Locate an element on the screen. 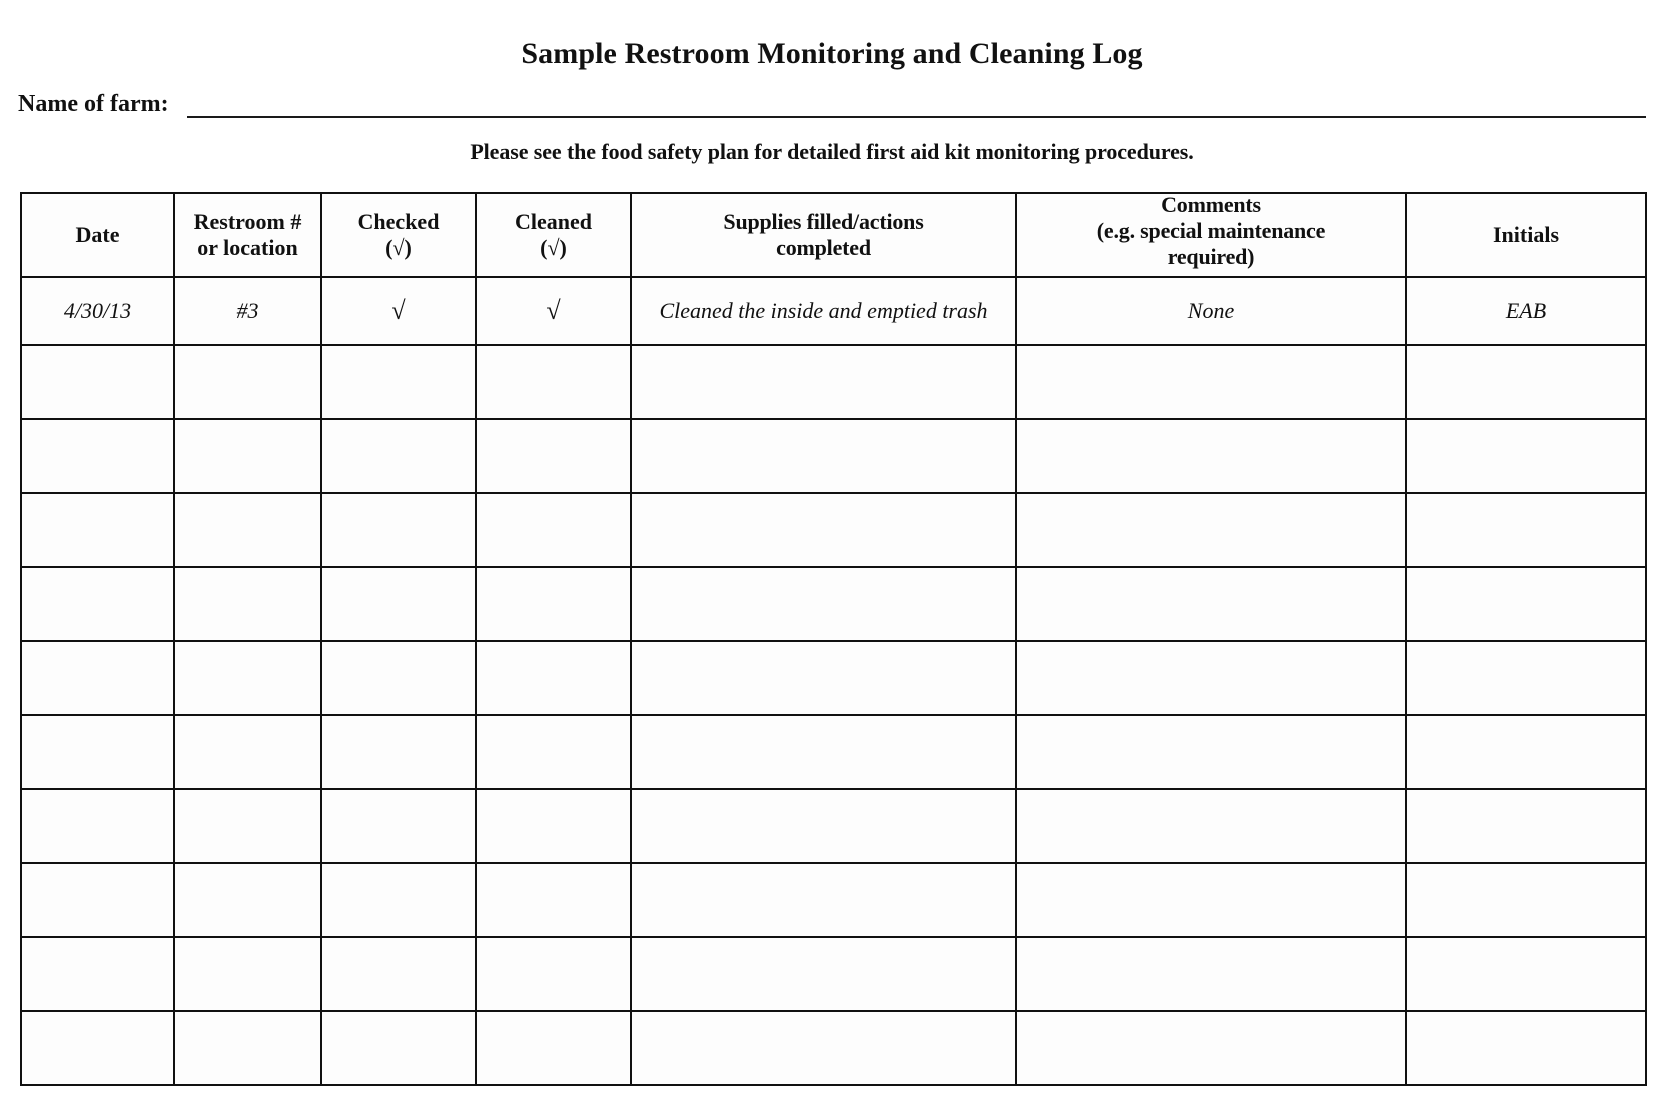 The image size is (1664, 1109). cell-date: 4/30/13 is located at coordinates (97, 311).